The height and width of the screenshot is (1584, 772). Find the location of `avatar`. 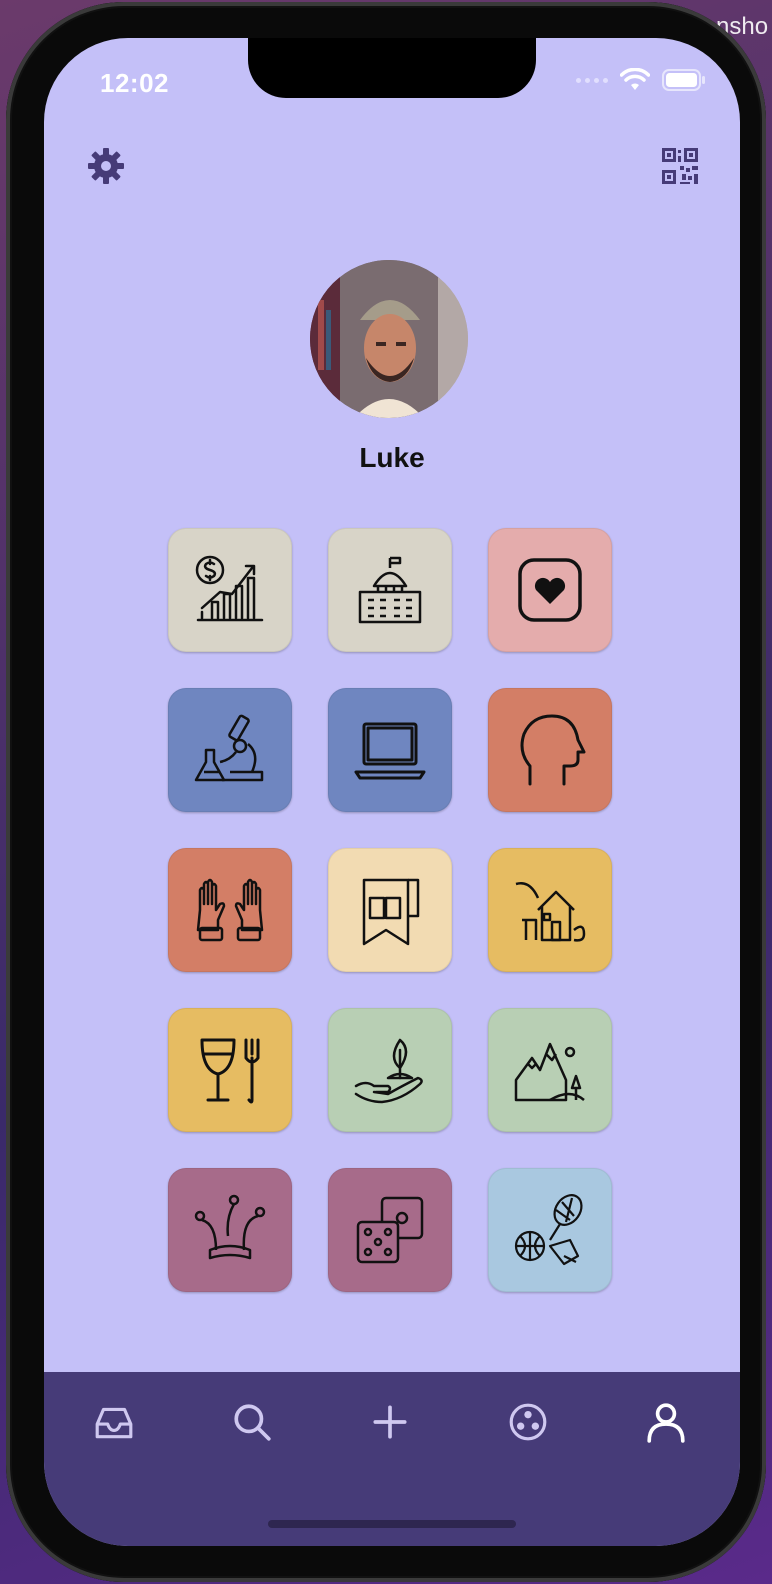

avatar is located at coordinates (389, 339).